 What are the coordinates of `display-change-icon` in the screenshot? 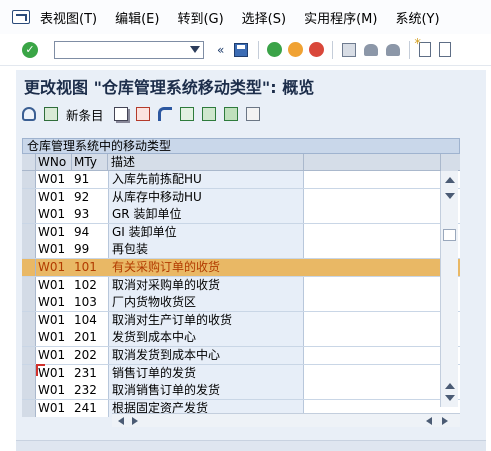 It's located at (29, 114).